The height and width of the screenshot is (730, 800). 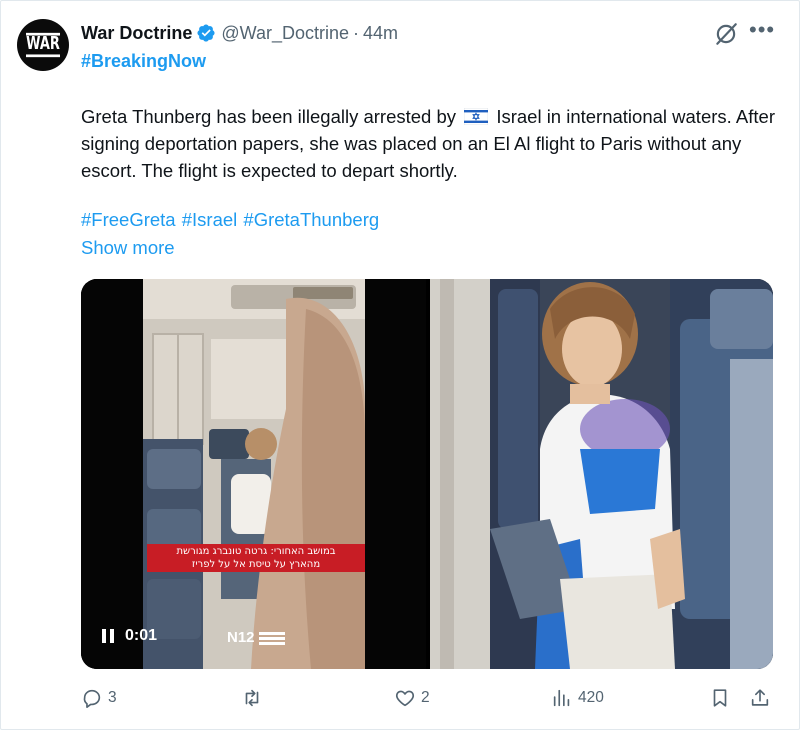 What do you see at coordinates (241, 637) in the screenshot?
I see `channel-logo-text: N12` at bounding box center [241, 637].